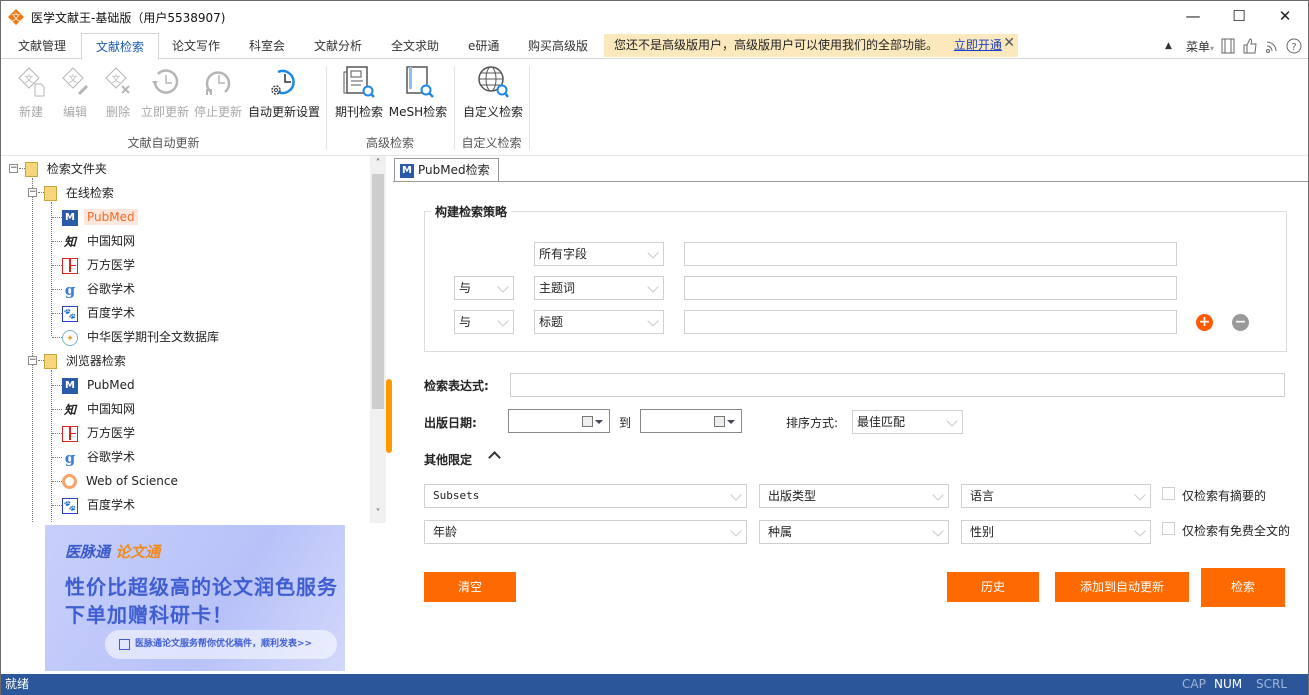  Describe the element at coordinates (1122, 587) in the screenshot. I see `add-auto-update-button: 添加到自动更新` at that location.